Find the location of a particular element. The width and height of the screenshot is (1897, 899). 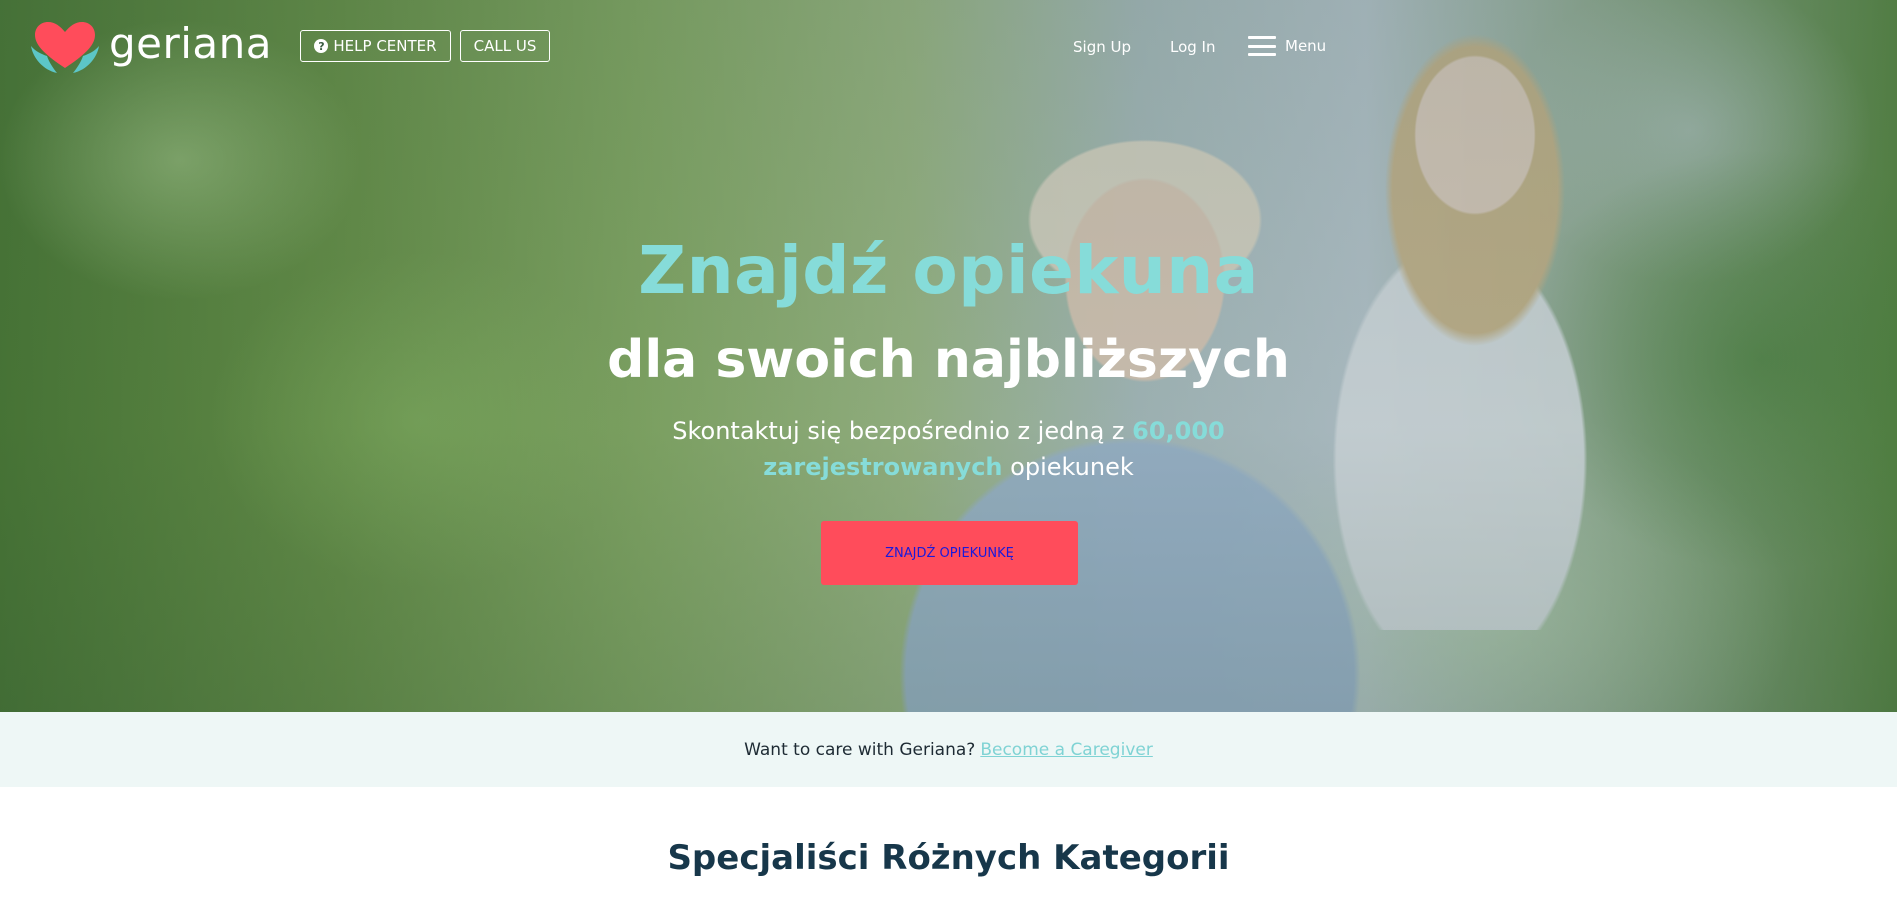

find-caregiver-button: ZNAJDŹ OPIEKUNKĘ is located at coordinates (949, 553).